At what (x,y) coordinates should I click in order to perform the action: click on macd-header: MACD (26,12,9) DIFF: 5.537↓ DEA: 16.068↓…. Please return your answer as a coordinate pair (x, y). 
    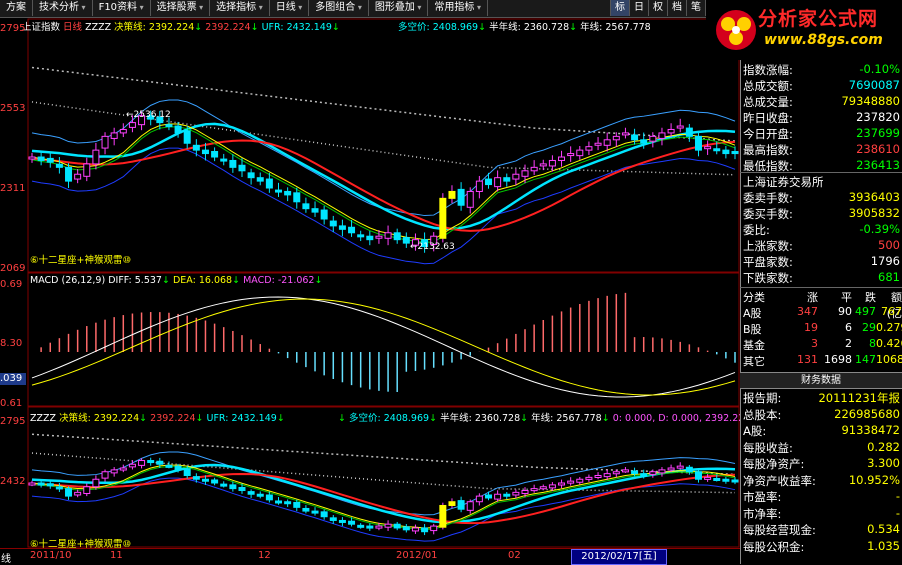
    Looking at the image, I should click on (176, 280).